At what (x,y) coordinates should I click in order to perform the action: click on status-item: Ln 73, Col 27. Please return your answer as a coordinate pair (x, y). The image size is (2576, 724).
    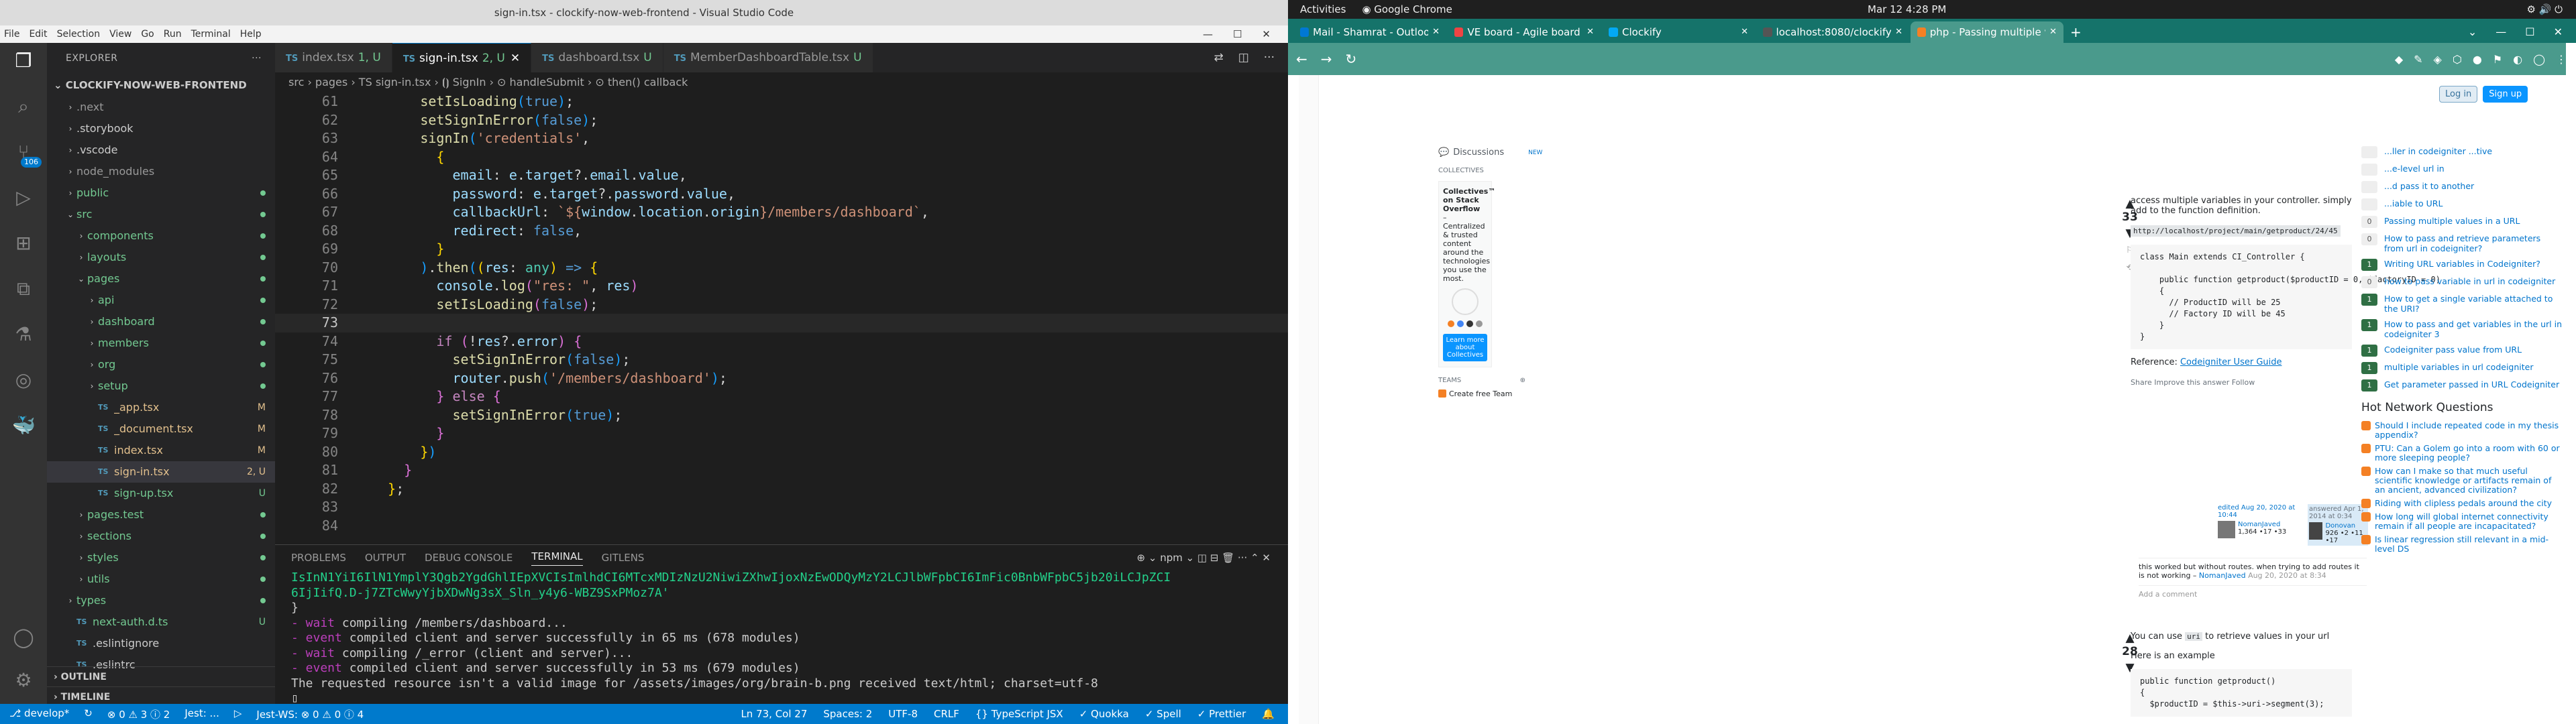
    Looking at the image, I should click on (774, 714).